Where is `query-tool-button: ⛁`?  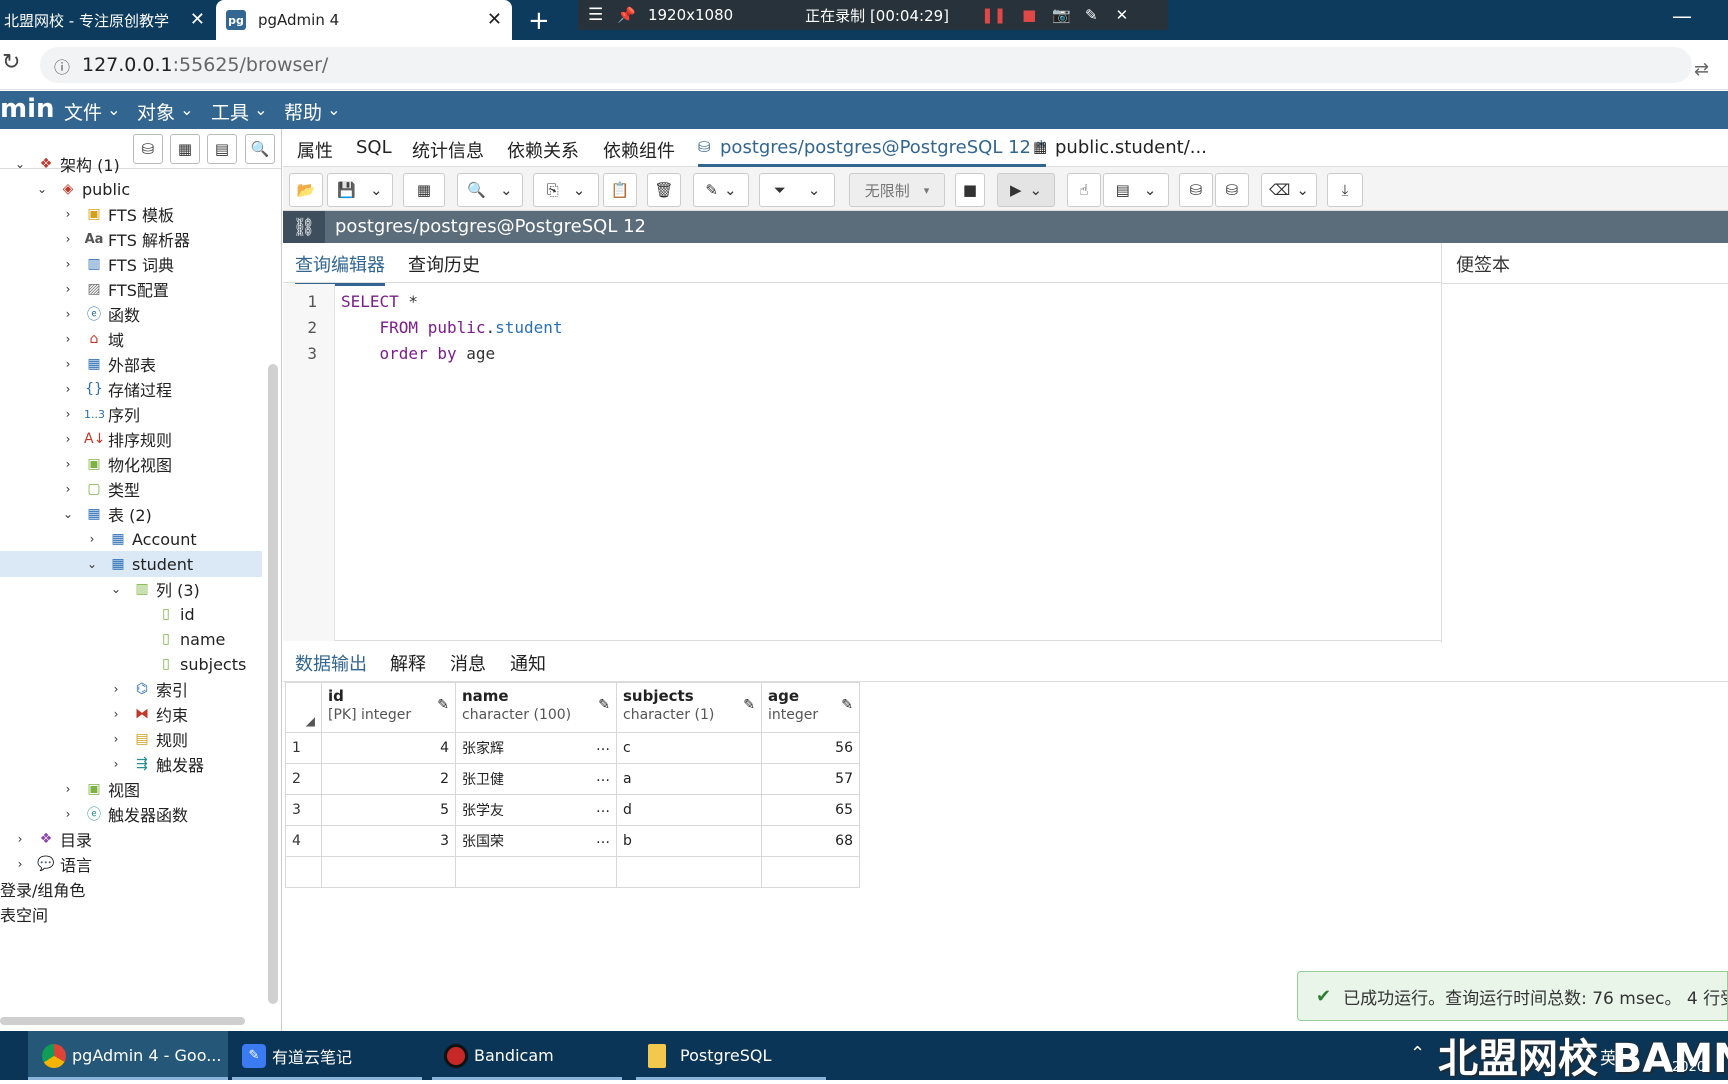 query-tool-button: ⛁ is located at coordinates (148, 149).